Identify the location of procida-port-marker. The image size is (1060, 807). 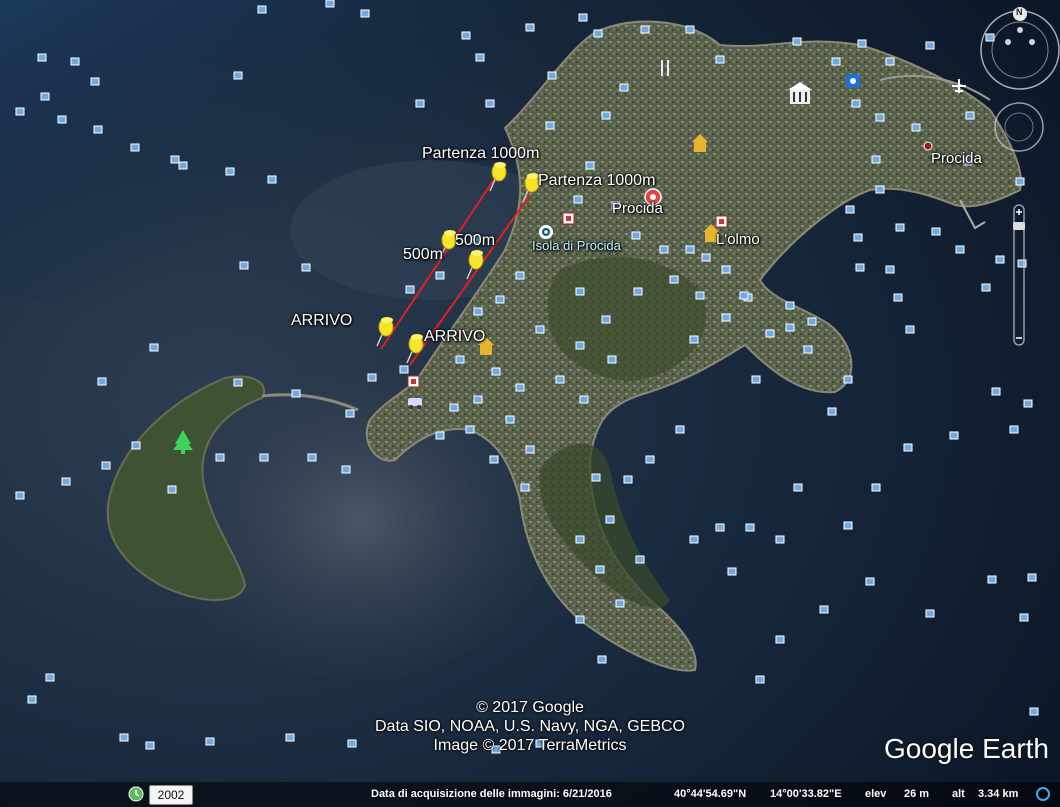
(928, 146).